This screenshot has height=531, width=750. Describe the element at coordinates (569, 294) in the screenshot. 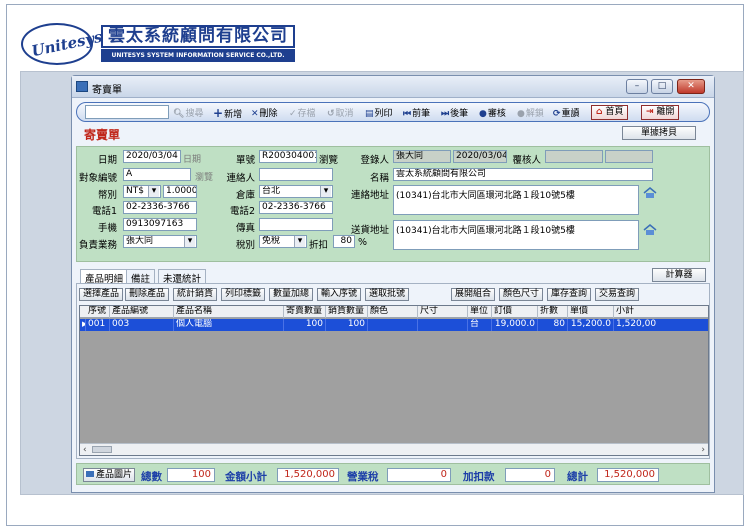

I see `stock-query-button: 庫存查詢` at that location.